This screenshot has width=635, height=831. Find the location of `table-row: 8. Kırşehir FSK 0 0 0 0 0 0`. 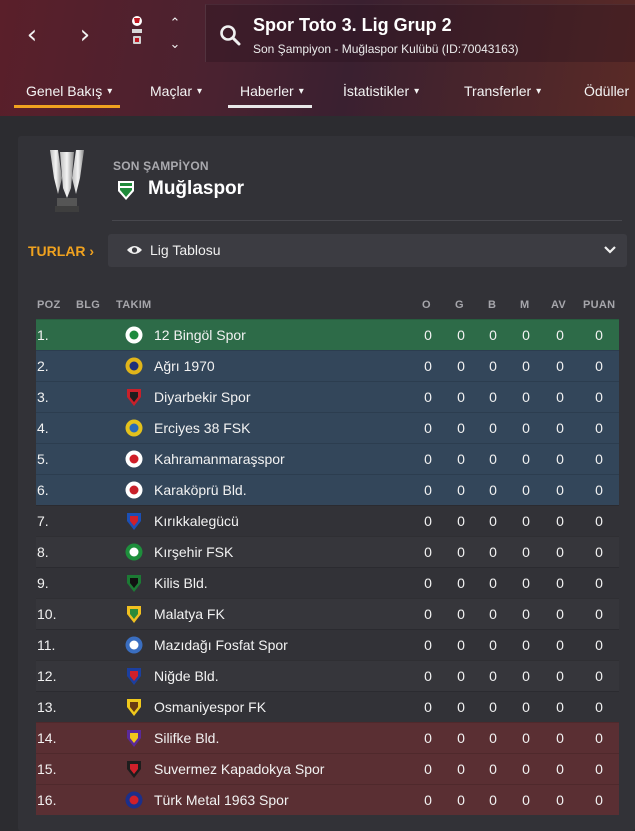

table-row: 8. Kırşehir FSK 0 0 0 0 0 0 is located at coordinates (327, 551).